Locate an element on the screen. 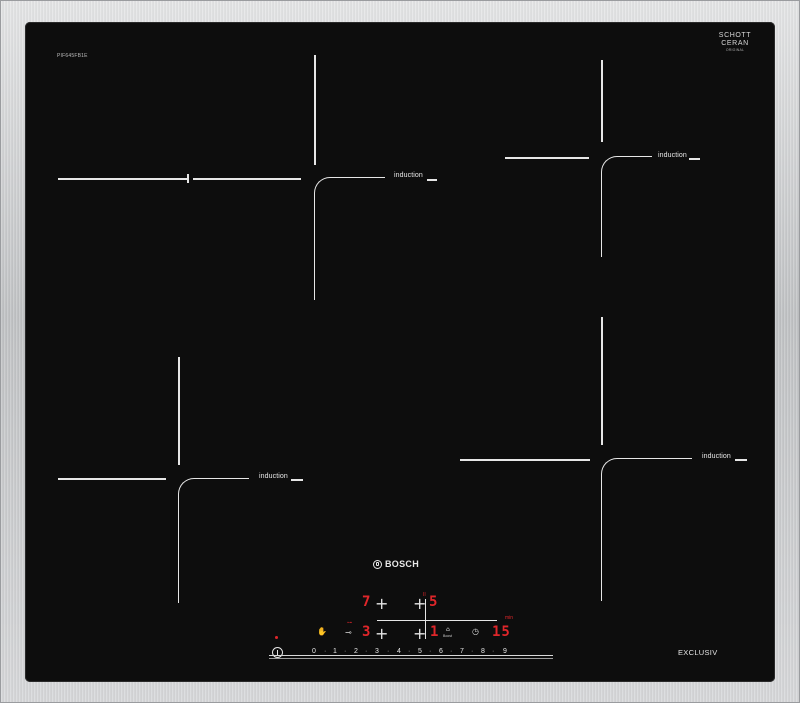 The width and height of the screenshot is (800, 703). series-badge: EXCLUSIV is located at coordinates (698, 652).